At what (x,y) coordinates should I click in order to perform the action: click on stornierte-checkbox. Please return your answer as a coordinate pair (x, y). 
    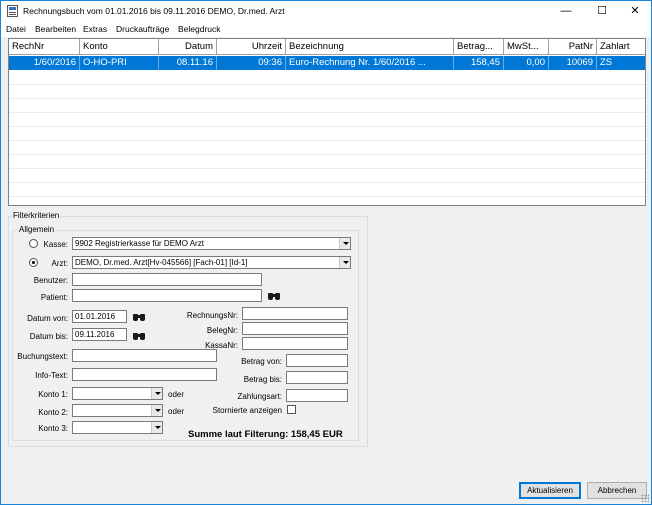
    Looking at the image, I should click on (291, 409).